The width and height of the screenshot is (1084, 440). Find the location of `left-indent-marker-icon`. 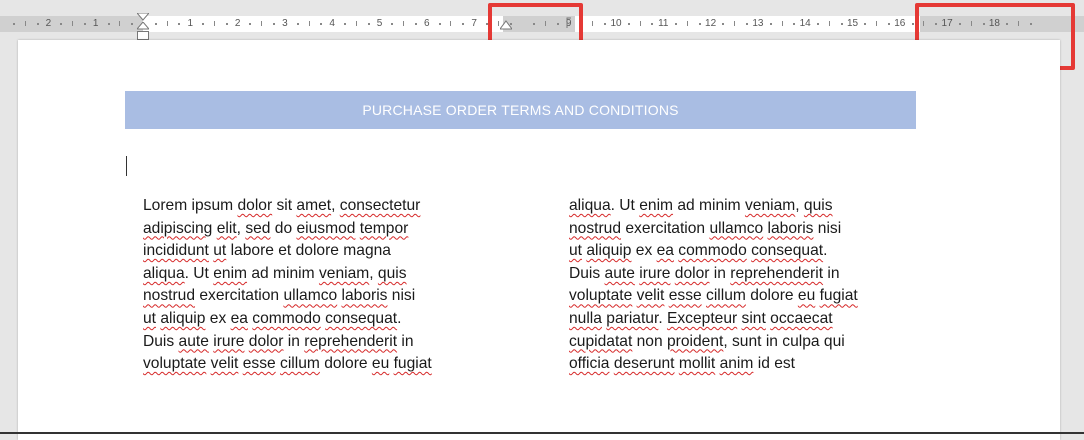

left-indent-marker-icon is located at coordinates (143, 35).